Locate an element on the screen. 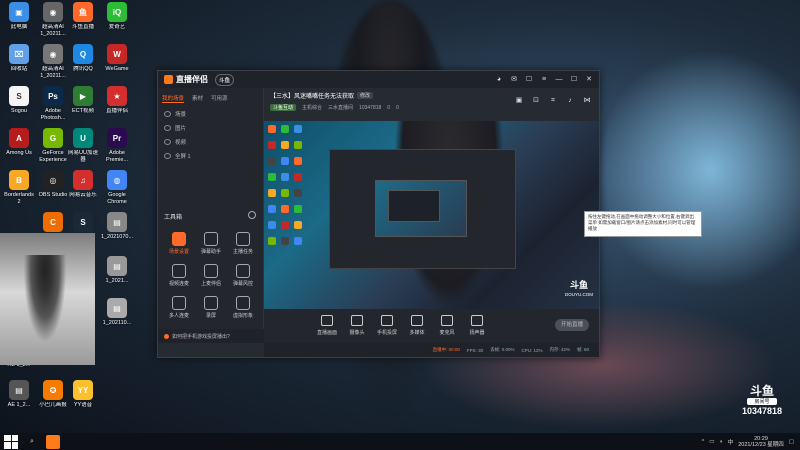 The image size is (800, 450). network-icon: ▭ is located at coordinates (711, 442).